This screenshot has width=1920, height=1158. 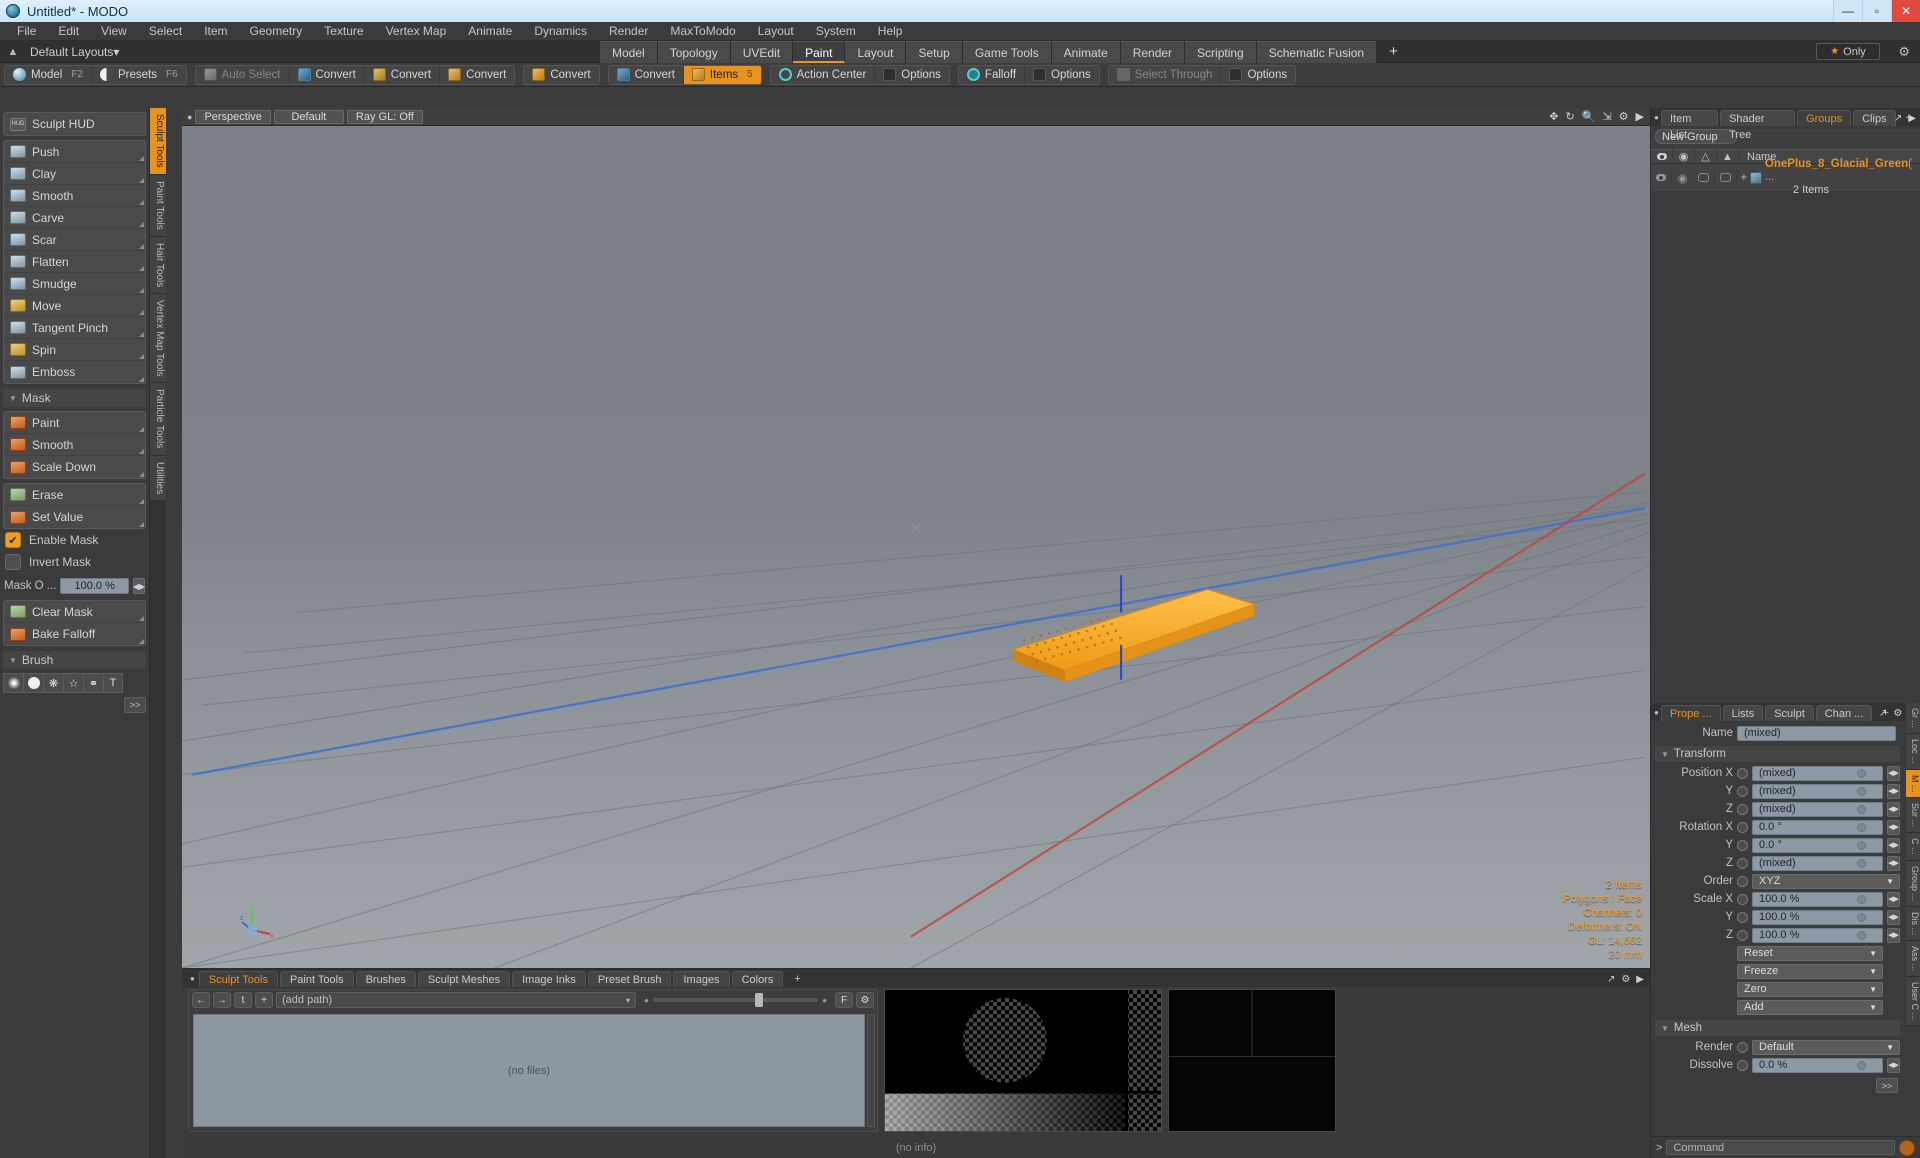 I want to click on action-menu-reset-dropdown: Reset ▼, so click(x=1810, y=953).